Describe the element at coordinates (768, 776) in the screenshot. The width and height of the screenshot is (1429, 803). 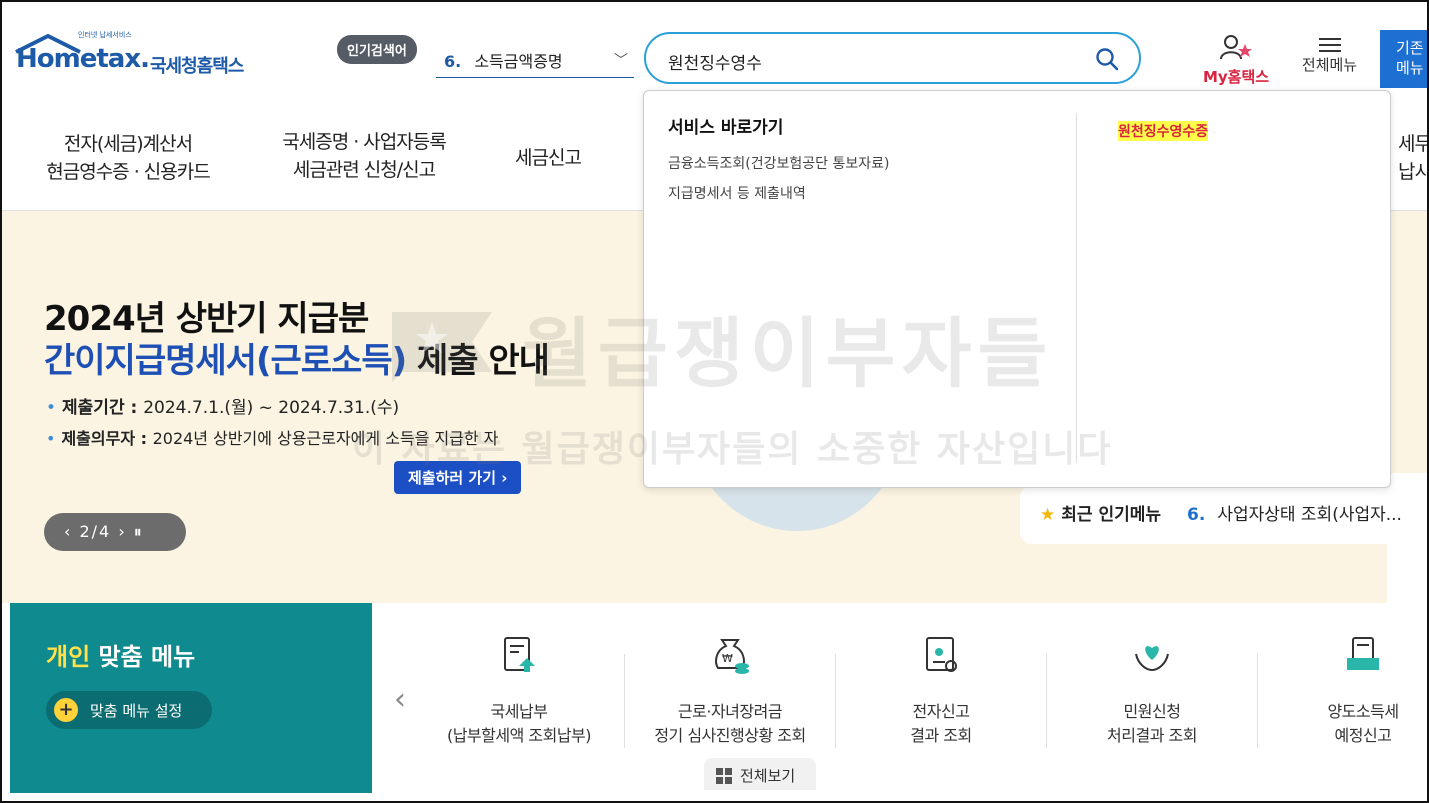
I see `view-all-label: 전체보기` at that location.